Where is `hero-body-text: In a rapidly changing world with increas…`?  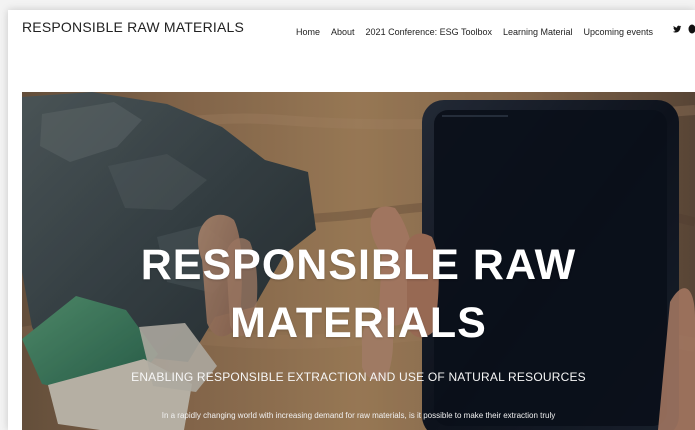 hero-body-text: In a rapidly changing world with increas… is located at coordinates (358, 415).